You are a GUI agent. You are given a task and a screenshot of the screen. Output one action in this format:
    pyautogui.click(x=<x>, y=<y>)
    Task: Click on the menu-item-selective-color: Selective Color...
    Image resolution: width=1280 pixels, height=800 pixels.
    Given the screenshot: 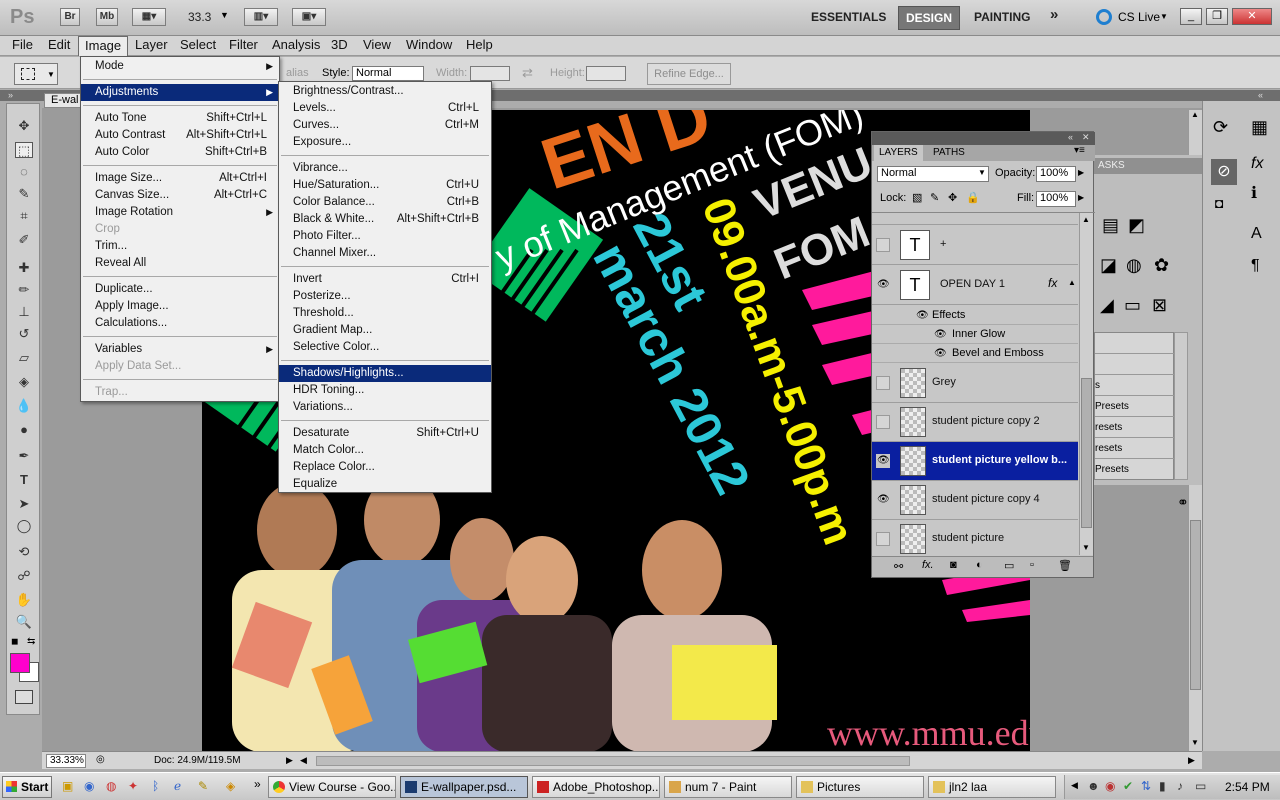 What is the action you would take?
    pyautogui.click(x=385, y=347)
    